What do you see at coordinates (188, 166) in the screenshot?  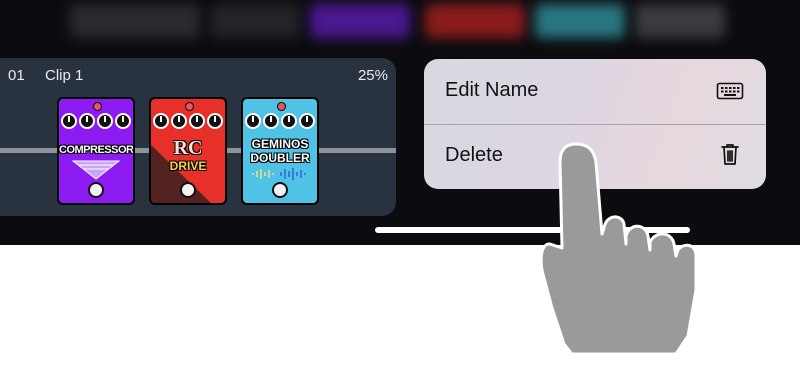 I see `pedal-title-line2: DRIVE` at bounding box center [188, 166].